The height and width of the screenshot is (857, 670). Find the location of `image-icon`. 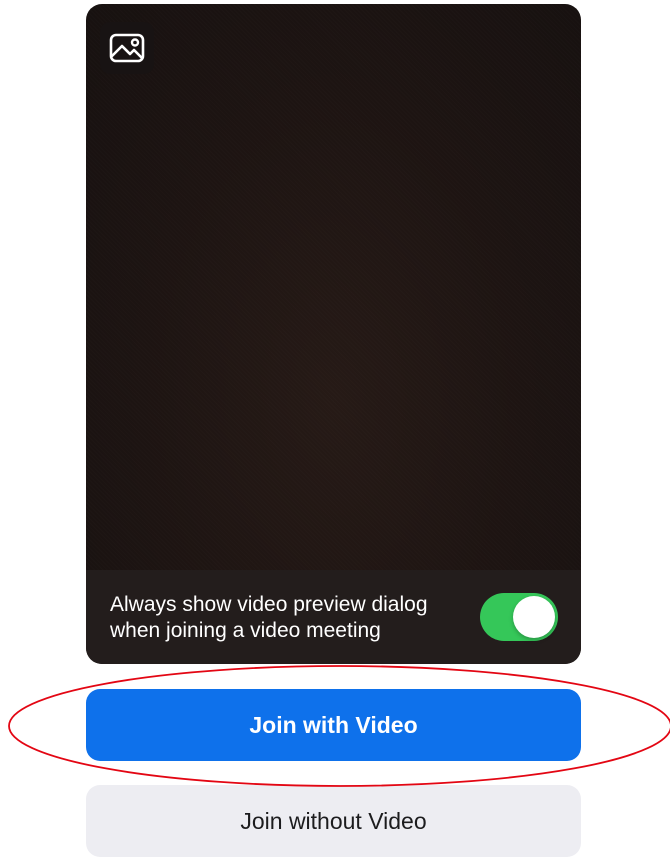

image-icon is located at coordinates (127, 48).